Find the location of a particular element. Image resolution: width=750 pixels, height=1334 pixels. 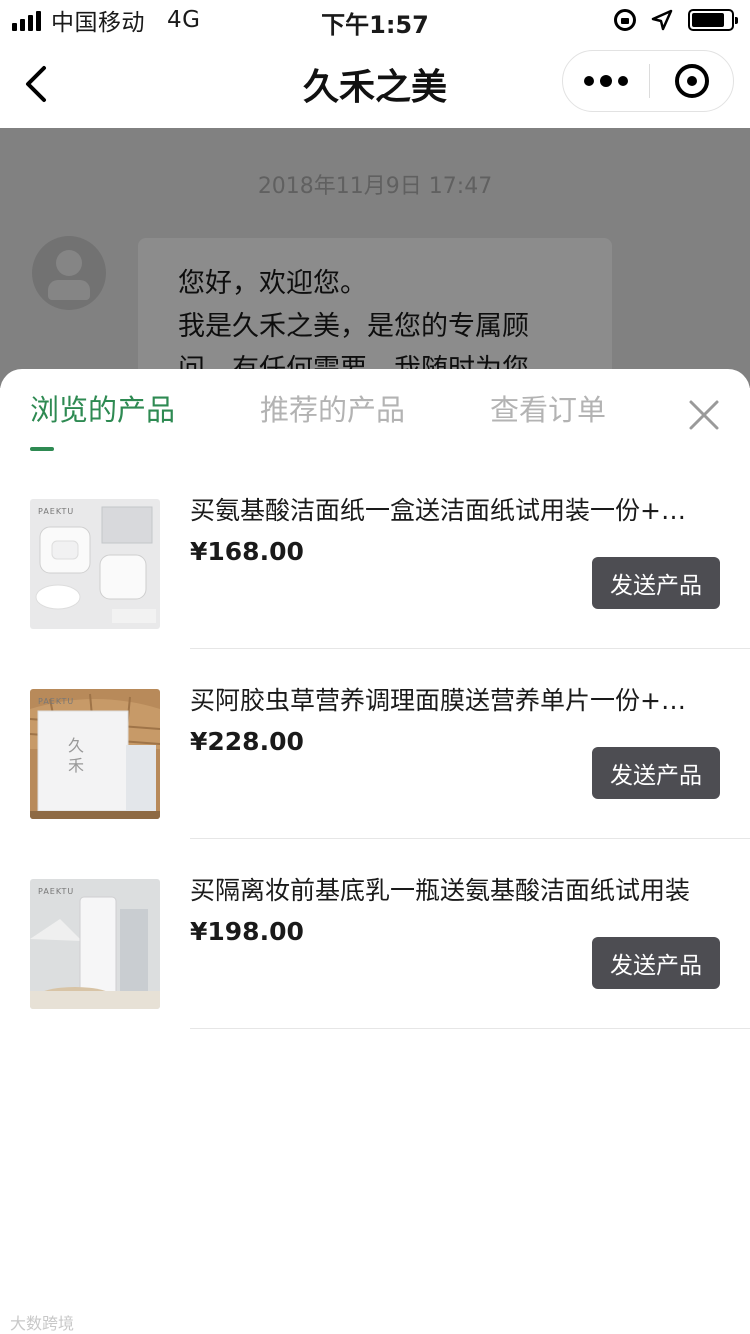

product-price: ¥198.00 is located at coordinates (247, 931).